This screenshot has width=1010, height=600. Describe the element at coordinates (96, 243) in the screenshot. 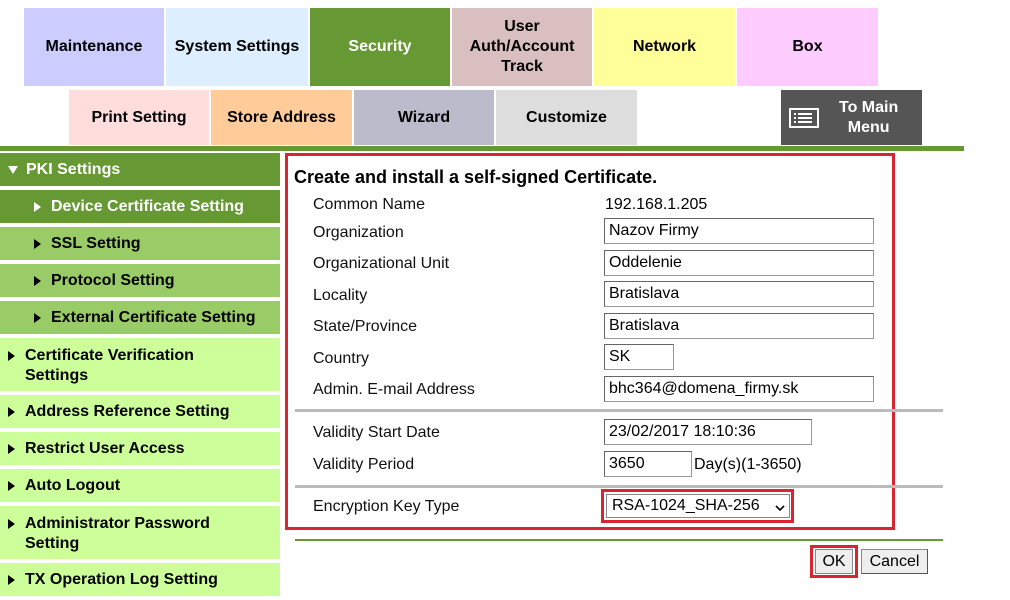

I see `sidebar-item-label: SSL Setting` at that location.